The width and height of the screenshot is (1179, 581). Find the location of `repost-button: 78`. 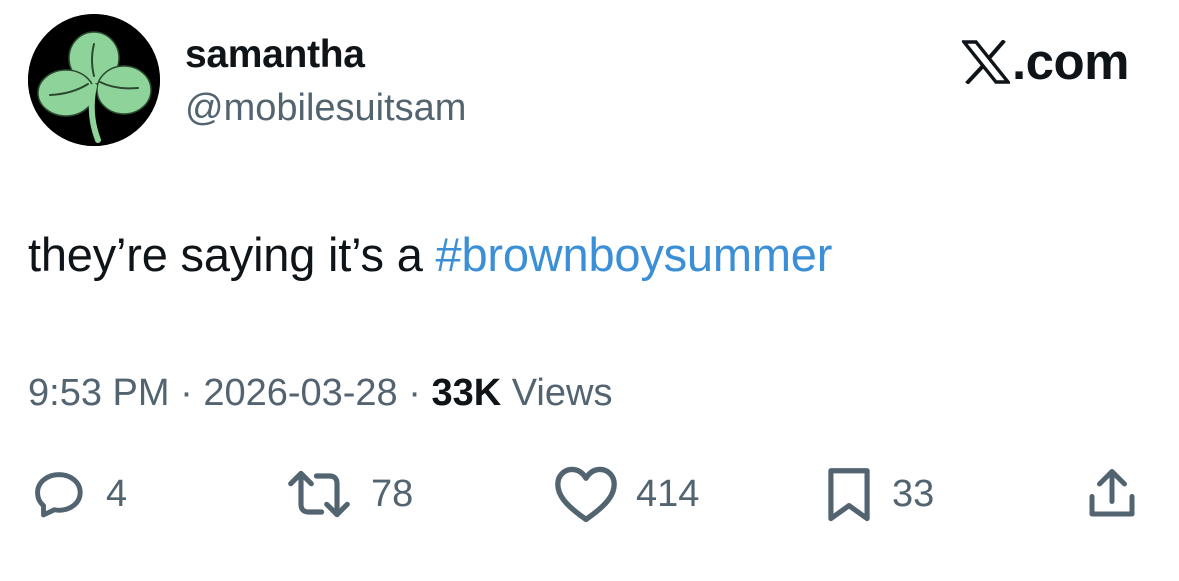

repost-button: 78 is located at coordinates (348, 494).